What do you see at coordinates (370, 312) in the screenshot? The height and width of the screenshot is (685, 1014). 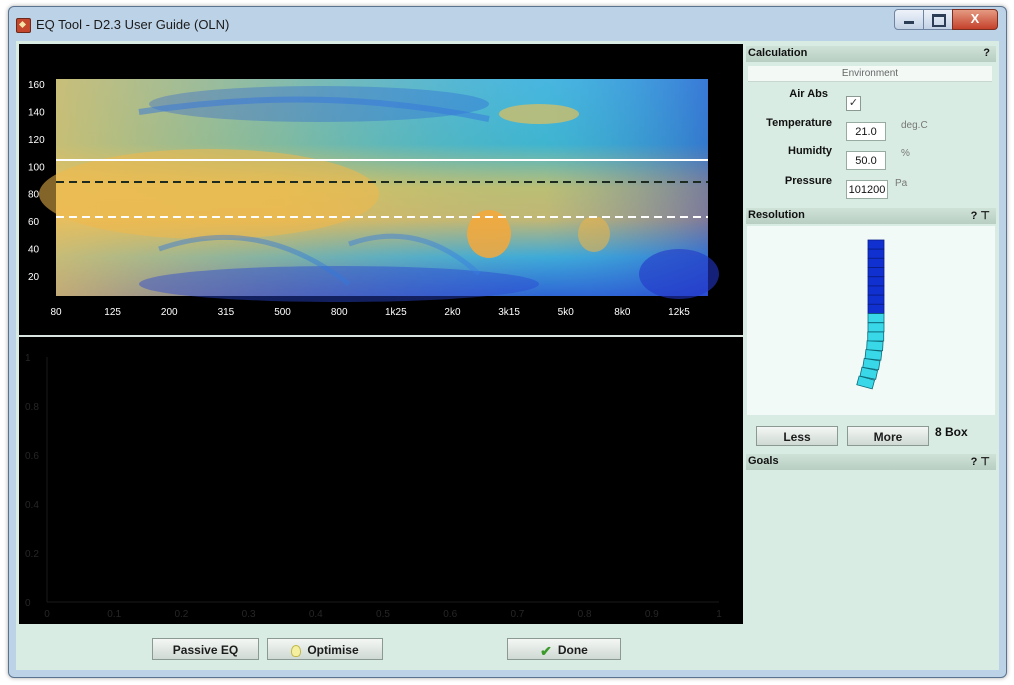 I see `spectrogram-x-axis: 80 125 200 315 500 800 1k25 2k0 3k15 5k0 8k0 12k5` at bounding box center [370, 312].